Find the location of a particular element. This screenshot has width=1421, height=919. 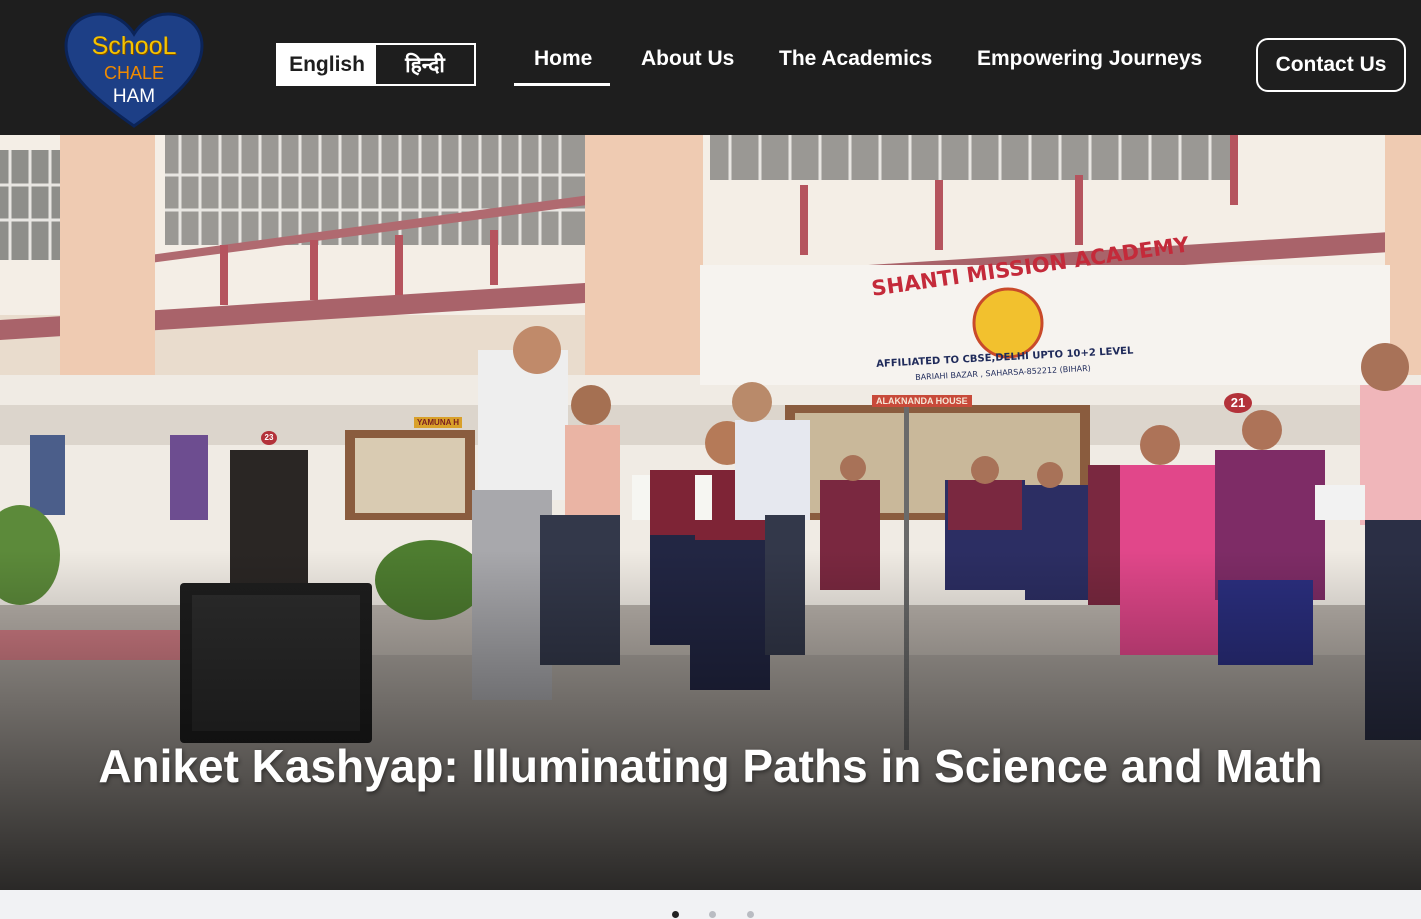

nav-empowering-journeys: Empowering Journeys is located at coordinates (1089, 59).